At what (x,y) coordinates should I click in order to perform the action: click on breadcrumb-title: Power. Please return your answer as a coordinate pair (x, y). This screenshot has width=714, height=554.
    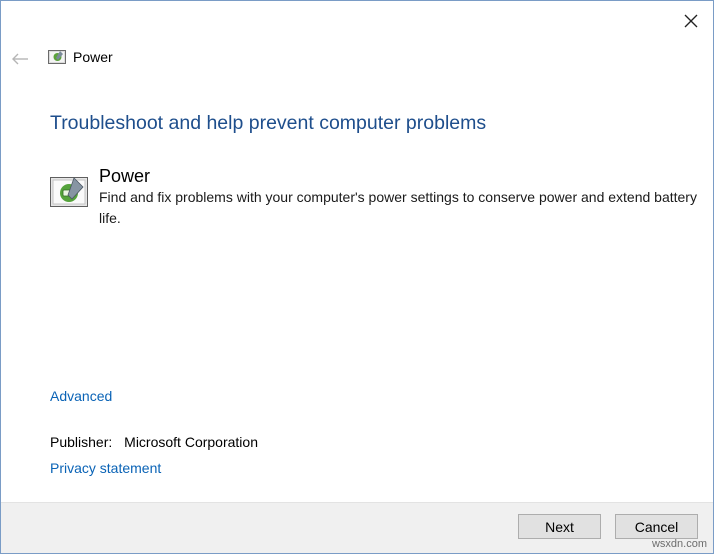
    Looking at the image, I should click on (93, 57).